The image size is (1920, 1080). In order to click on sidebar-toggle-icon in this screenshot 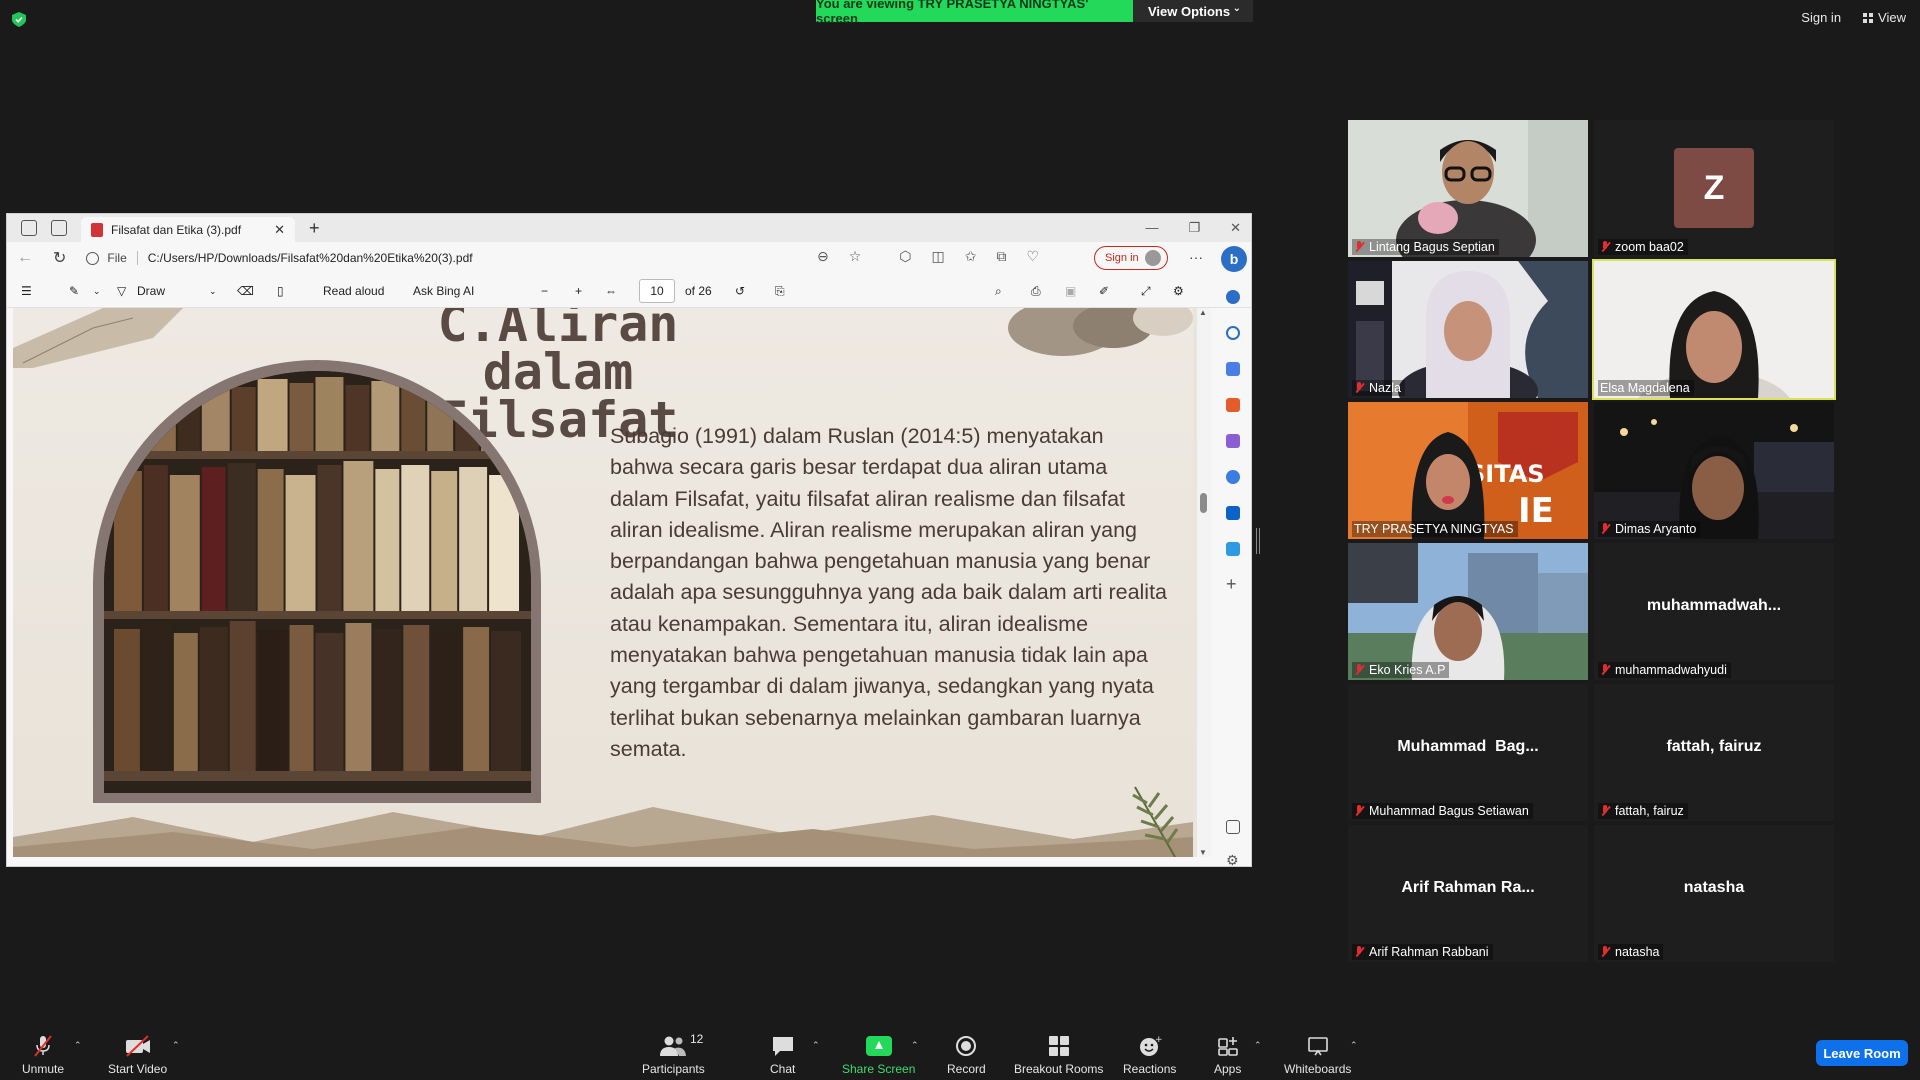, I will do `click(1233, 827)`.